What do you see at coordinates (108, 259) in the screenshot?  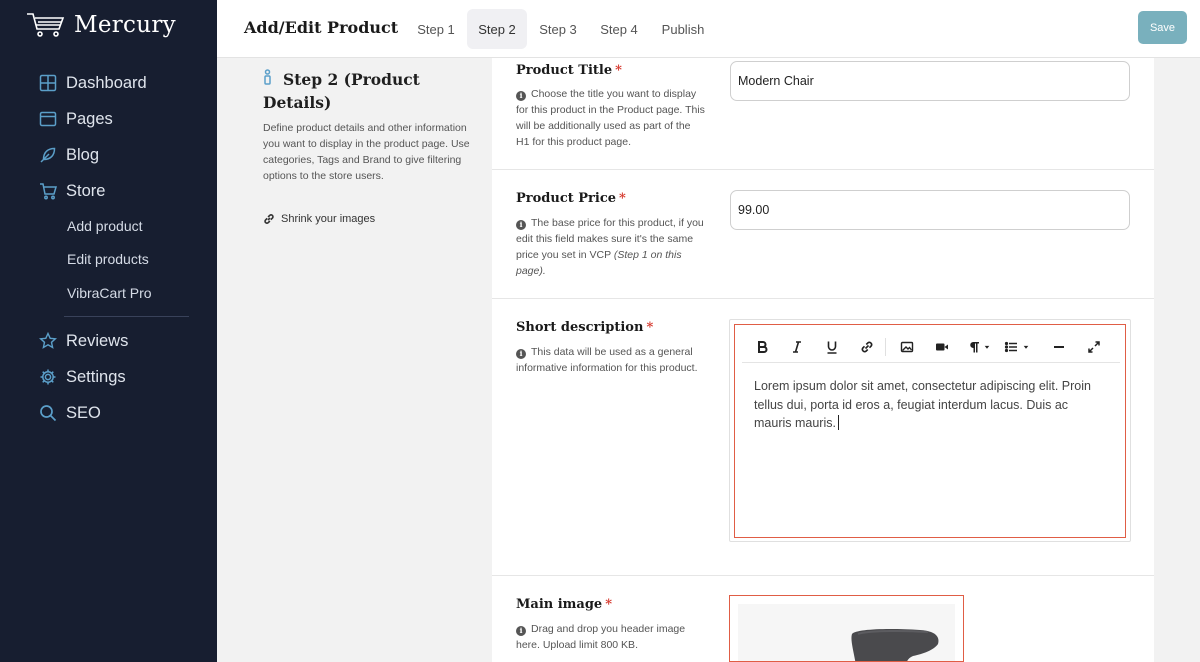 I see `sidebar-subitem-edit-products: Edit products` at bounding box center [108, 259].